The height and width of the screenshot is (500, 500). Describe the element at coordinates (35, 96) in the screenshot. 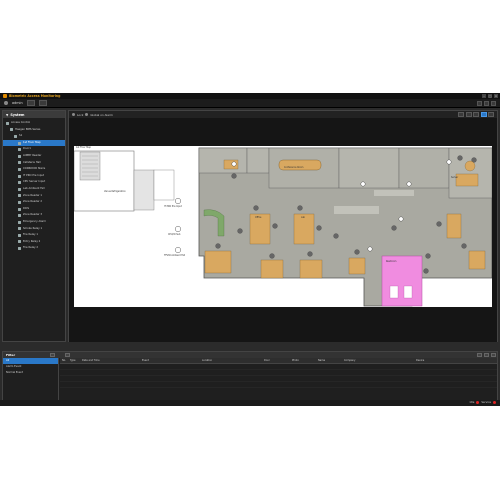

I see `app-title: Biometric Access Monitoring` at that location.